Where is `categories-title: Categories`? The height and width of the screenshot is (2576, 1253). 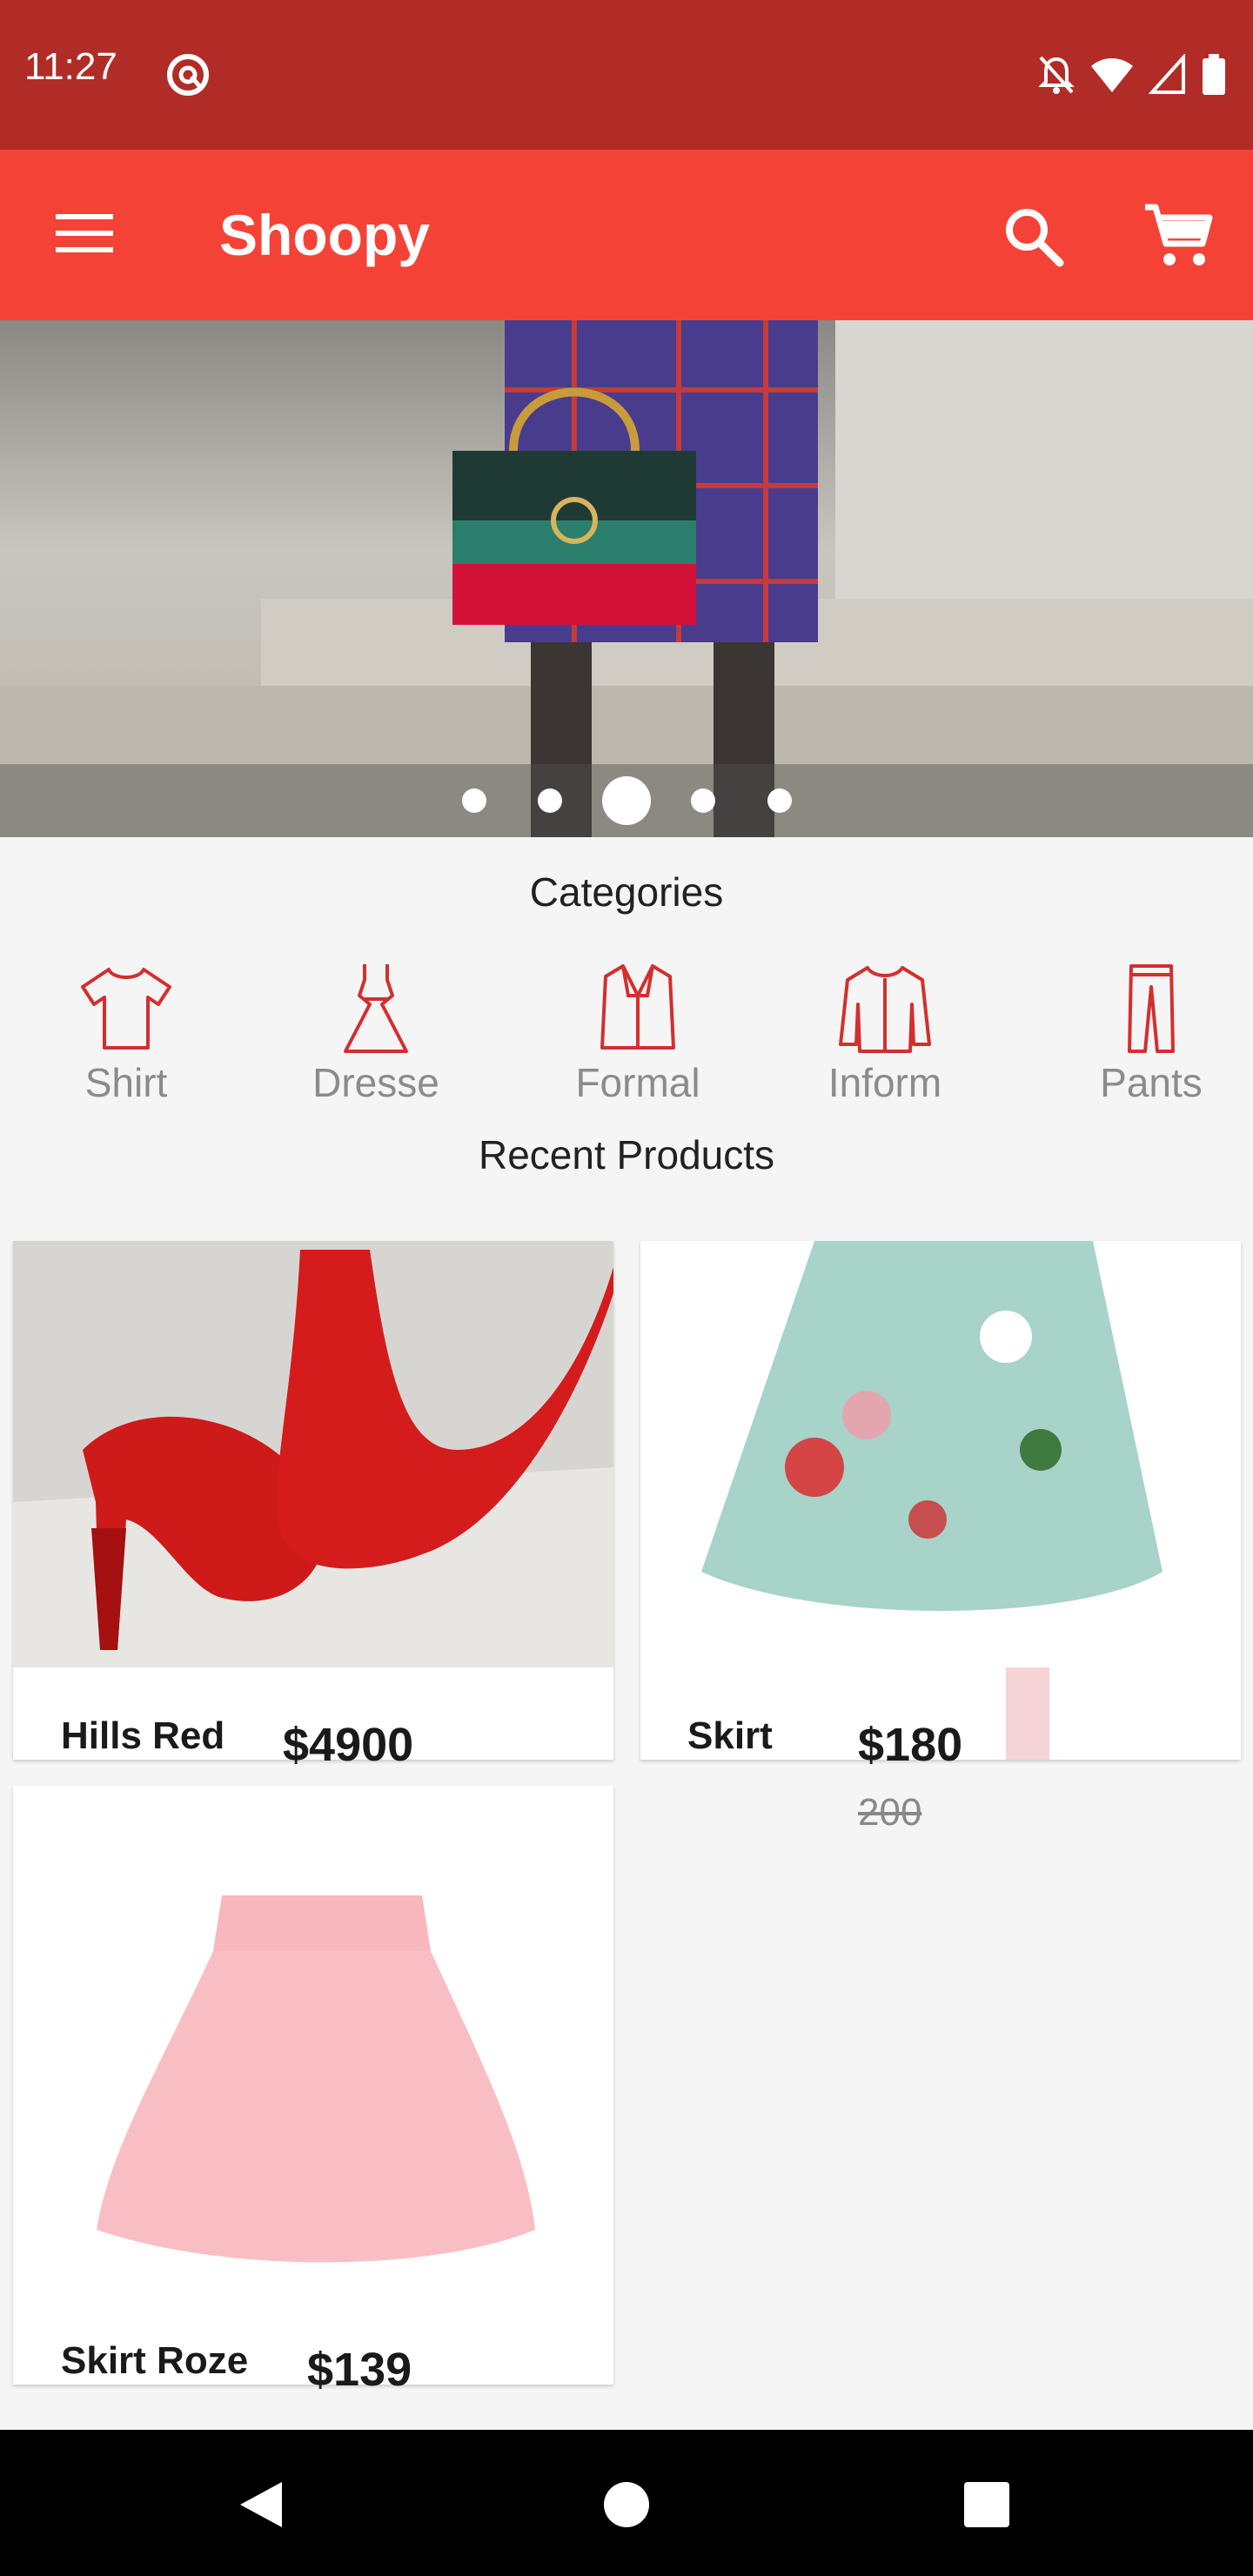 categories-title: Categories is located at coordinates (626, 892).